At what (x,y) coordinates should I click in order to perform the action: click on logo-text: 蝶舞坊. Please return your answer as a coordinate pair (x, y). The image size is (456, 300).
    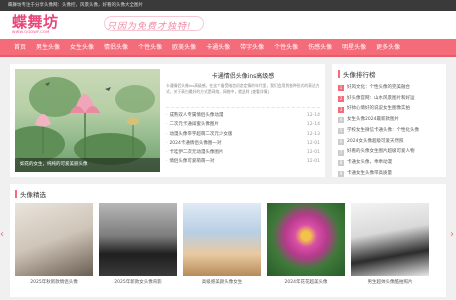
    Looking at the image, I should click on (35, 22).